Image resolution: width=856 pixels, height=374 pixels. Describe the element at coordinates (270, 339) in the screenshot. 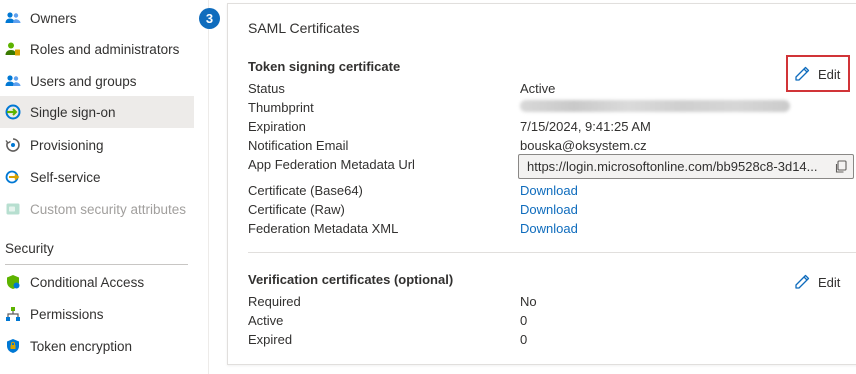

I see `expired-label: Expired` at that location.